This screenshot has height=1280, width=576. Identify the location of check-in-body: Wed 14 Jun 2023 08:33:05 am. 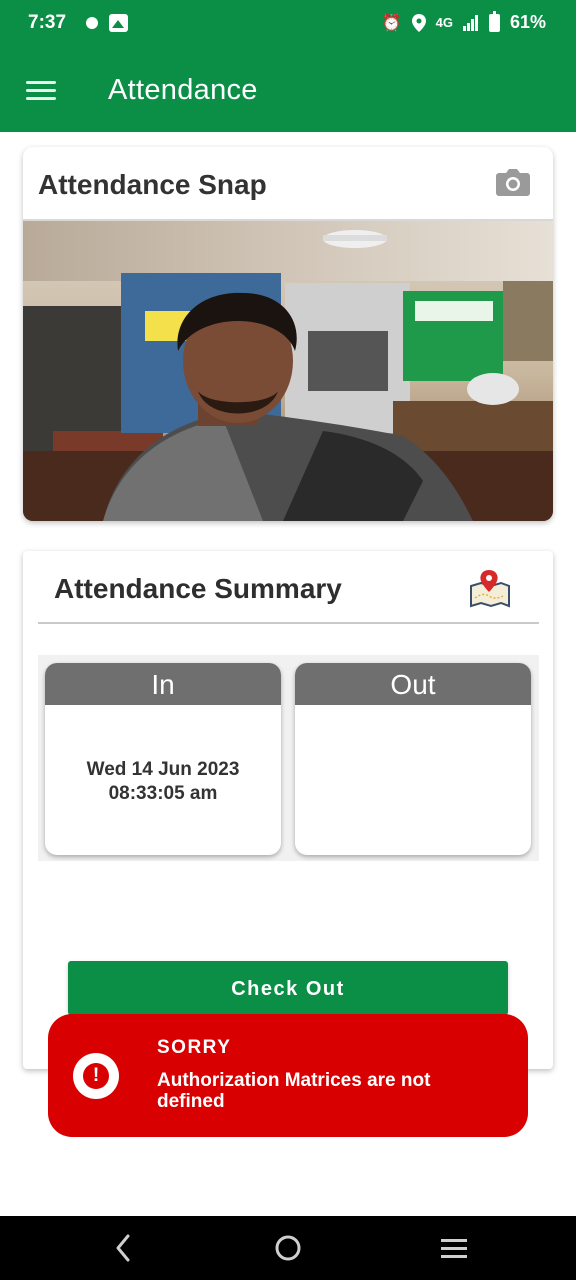
(163, 755).